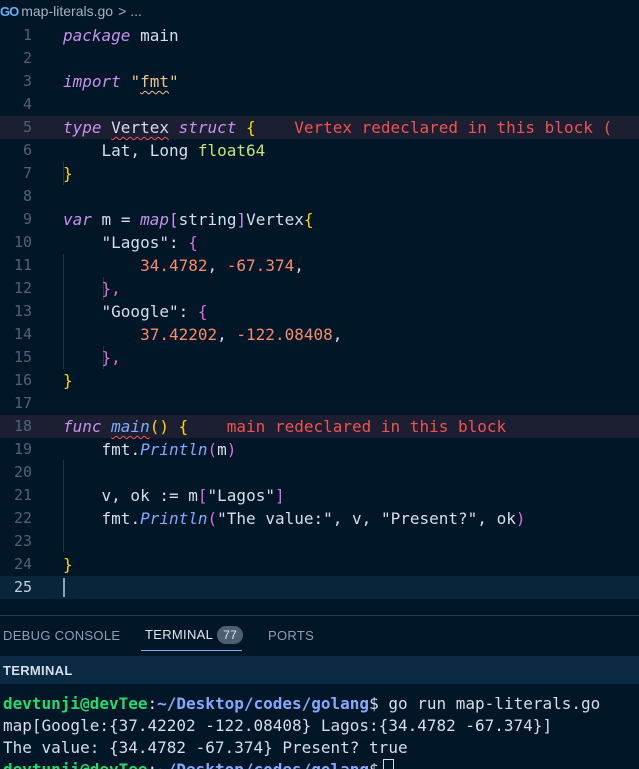 The image size is (639, 769). What do you see at coordinates (319, 35) in the screenshot?
I see `code-line: 1 package main` at bounding box center [319, 35].